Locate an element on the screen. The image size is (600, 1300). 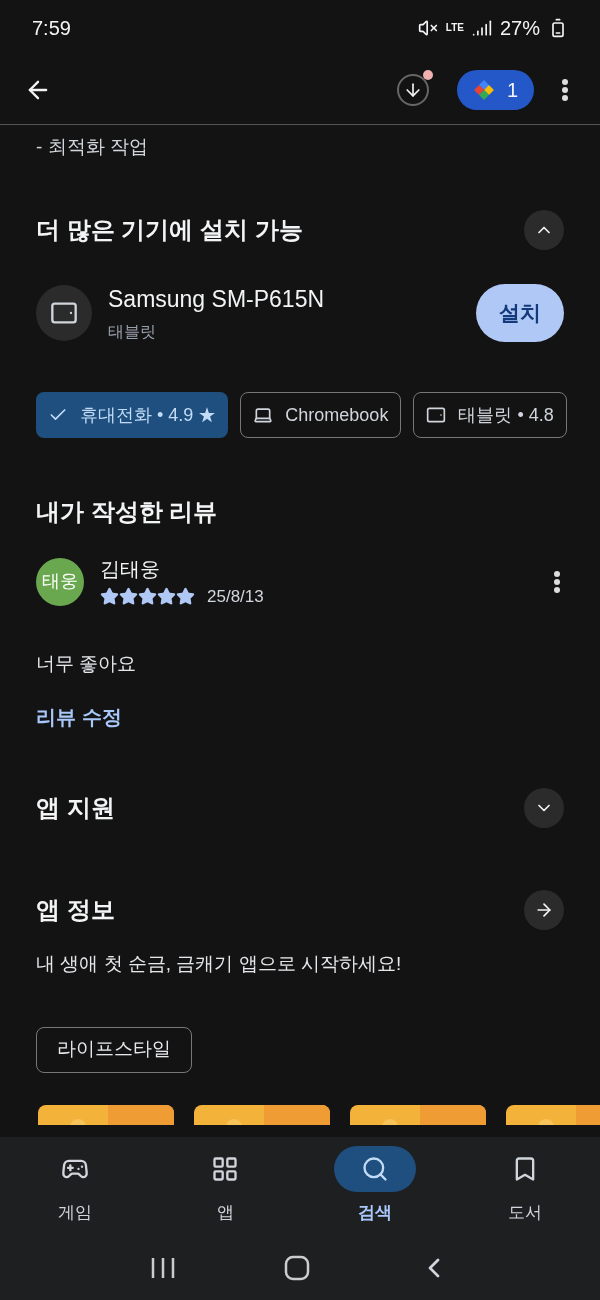
points-button: 1 is located at coordinates (495, 89).